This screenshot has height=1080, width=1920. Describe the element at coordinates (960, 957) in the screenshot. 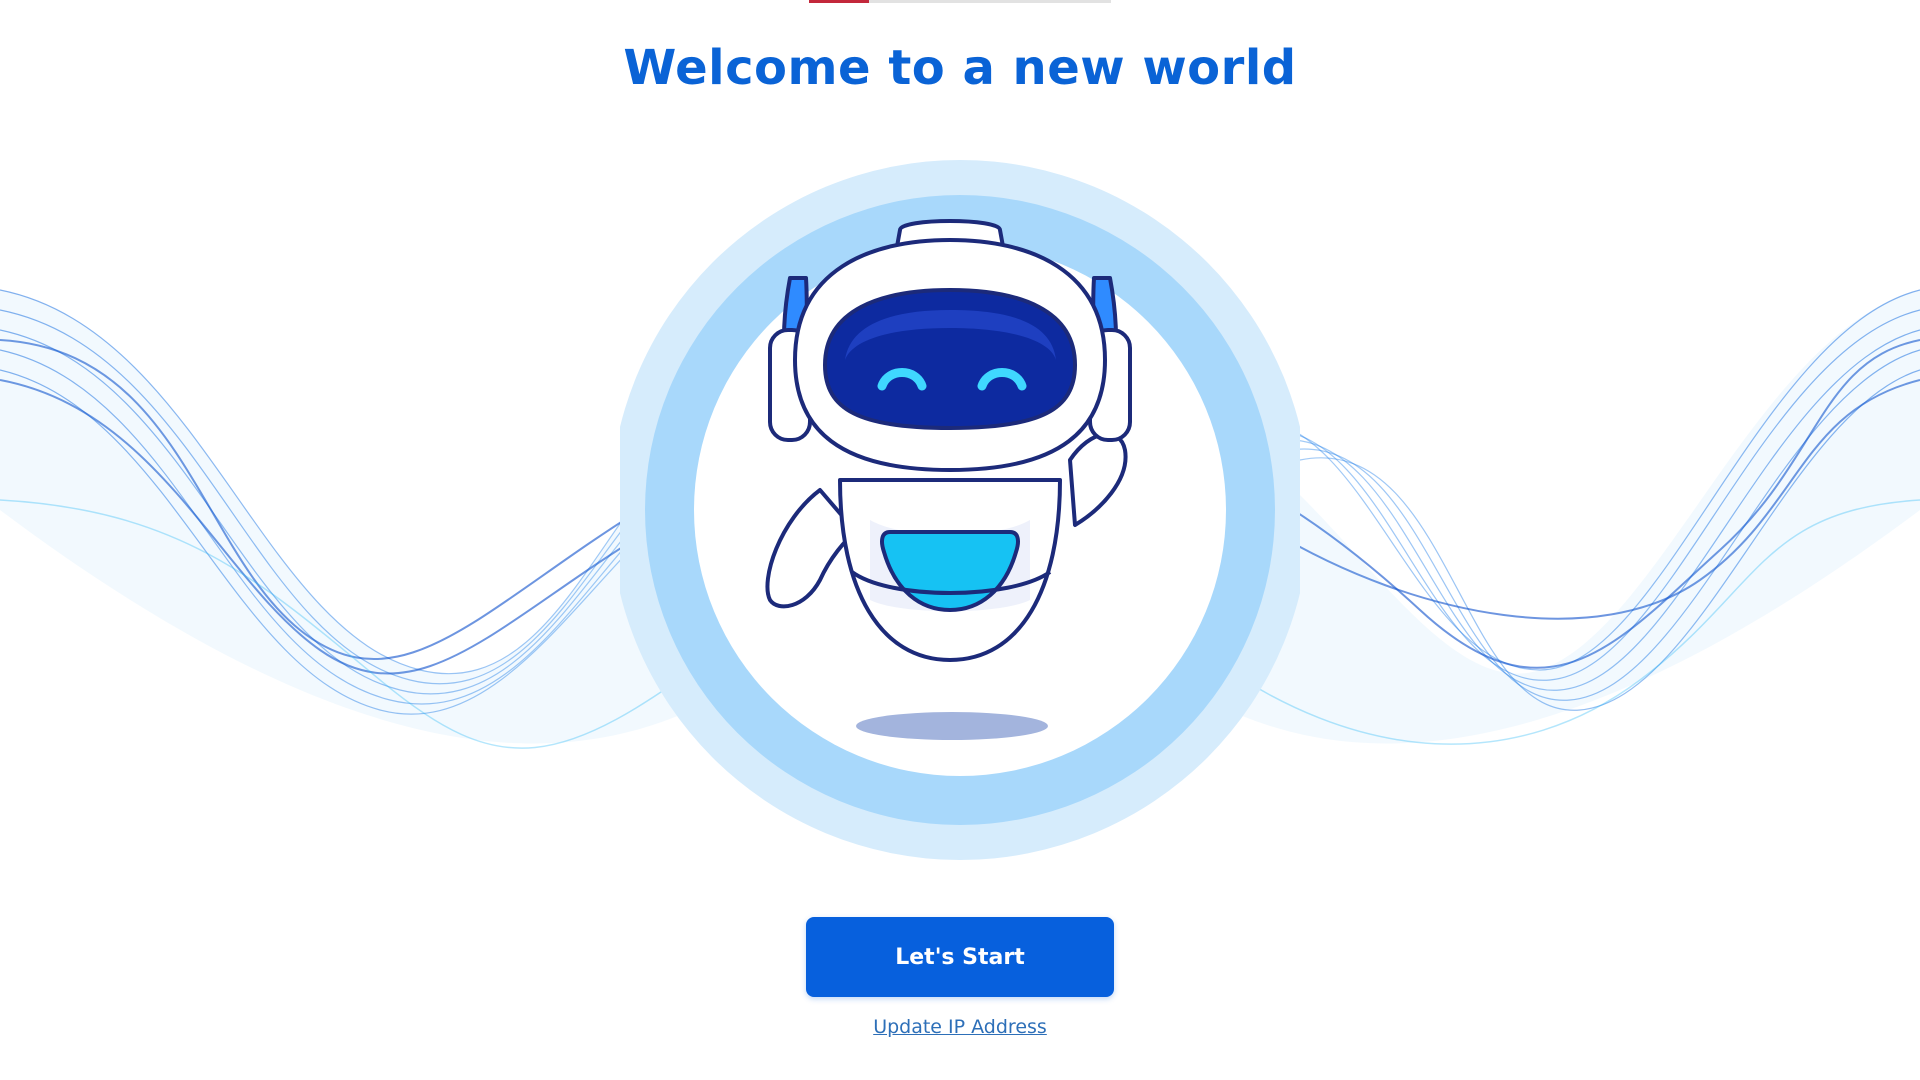

I see `lets-start-button: Let's Start` at that location.